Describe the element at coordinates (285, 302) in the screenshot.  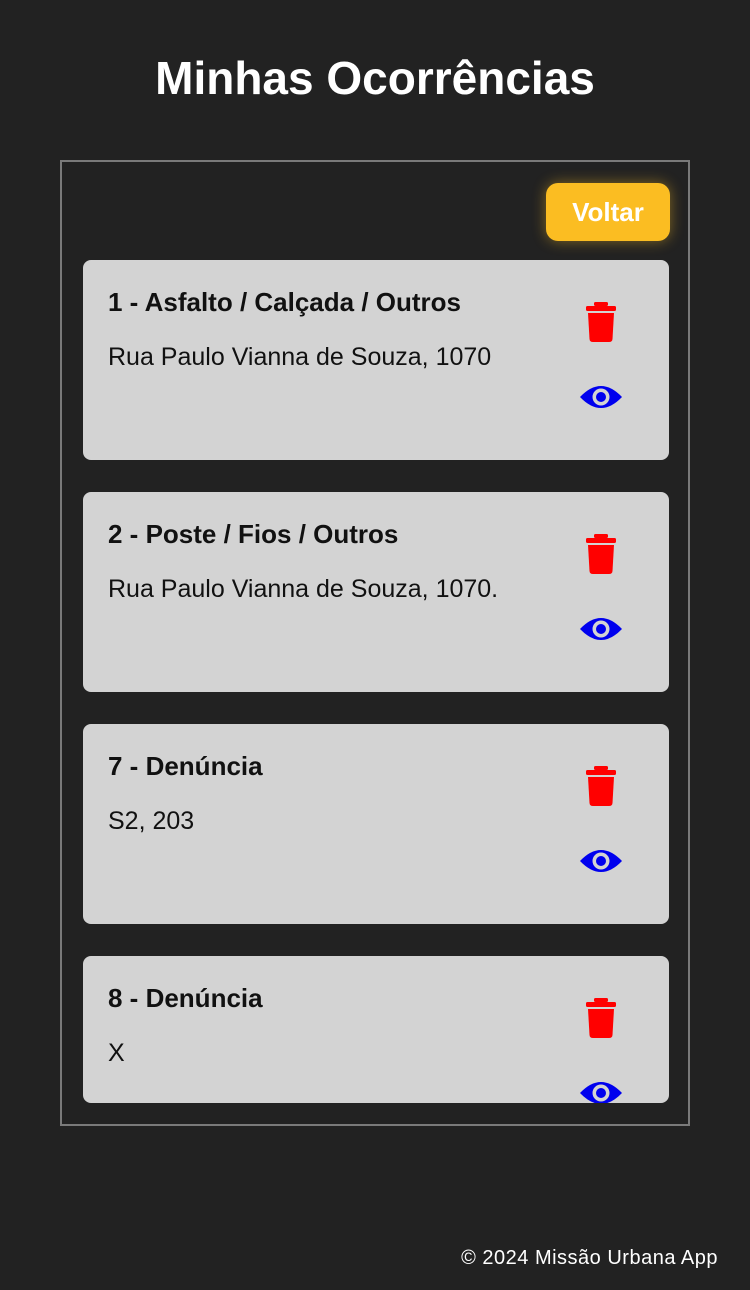
I see `occurrence-title: 1 - Asfalto / Calçada / Outros` at that location.